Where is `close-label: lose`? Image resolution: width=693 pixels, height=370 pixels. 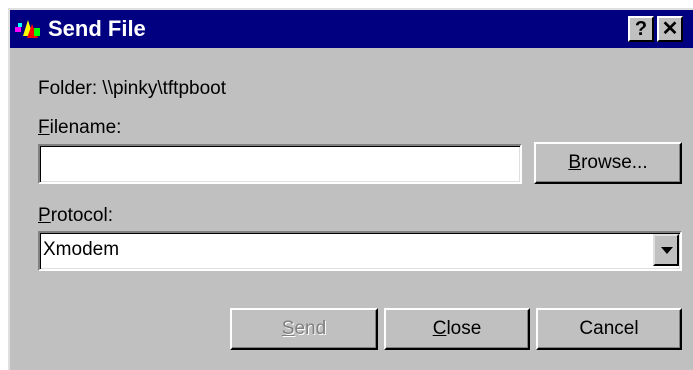 close-label: lose is located at coordinates (464, 328).